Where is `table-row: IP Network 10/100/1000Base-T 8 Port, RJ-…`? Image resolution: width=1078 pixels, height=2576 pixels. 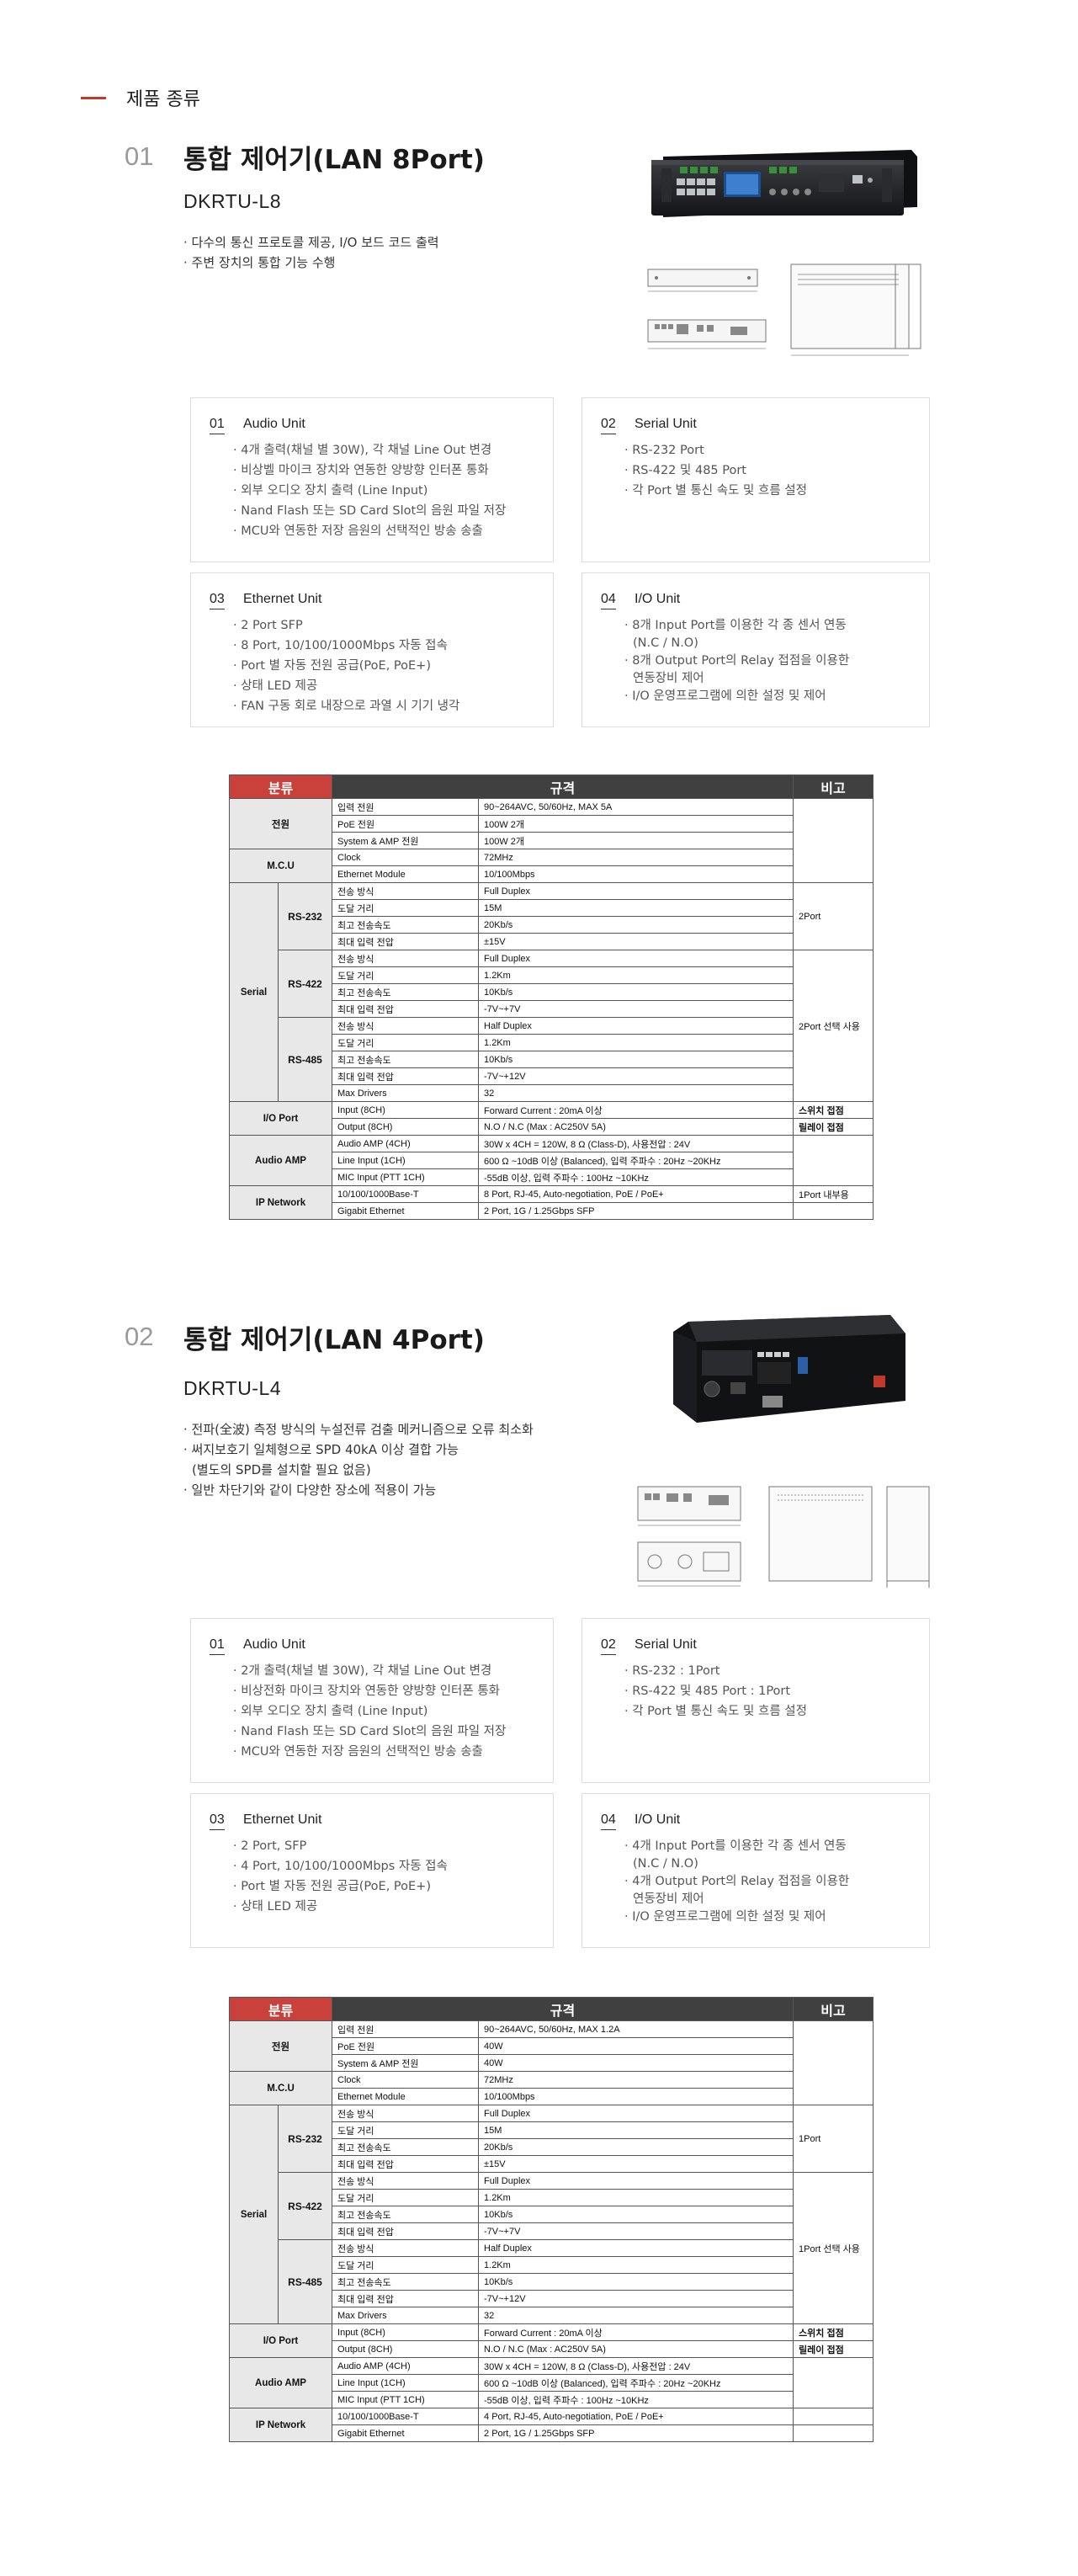 table-row: IP Network 10/100/1000Base-T 8 Port, RJ-… is located at coordinates (551, 1203).